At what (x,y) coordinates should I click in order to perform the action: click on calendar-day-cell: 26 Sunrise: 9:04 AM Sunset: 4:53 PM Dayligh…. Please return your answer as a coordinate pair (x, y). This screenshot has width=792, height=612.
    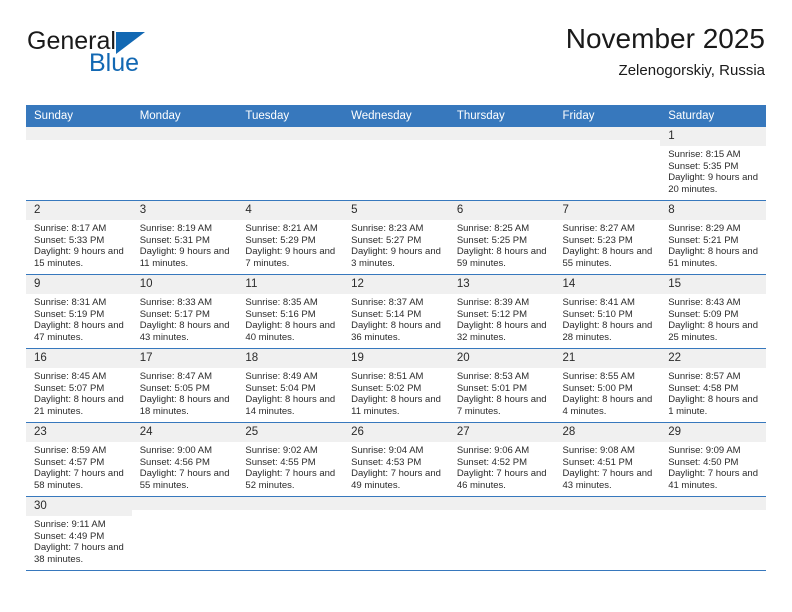
    Looking at the image, I should click on (396, 459).